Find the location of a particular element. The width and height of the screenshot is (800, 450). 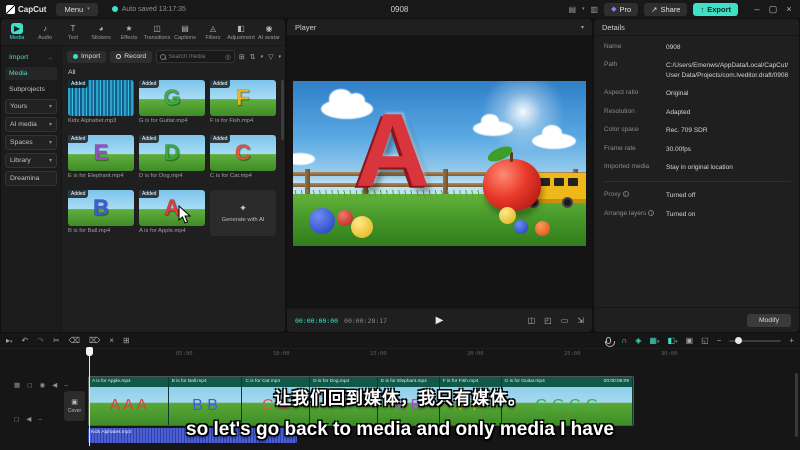

filter-icon: ▽ is located at coordinates (270, 57).